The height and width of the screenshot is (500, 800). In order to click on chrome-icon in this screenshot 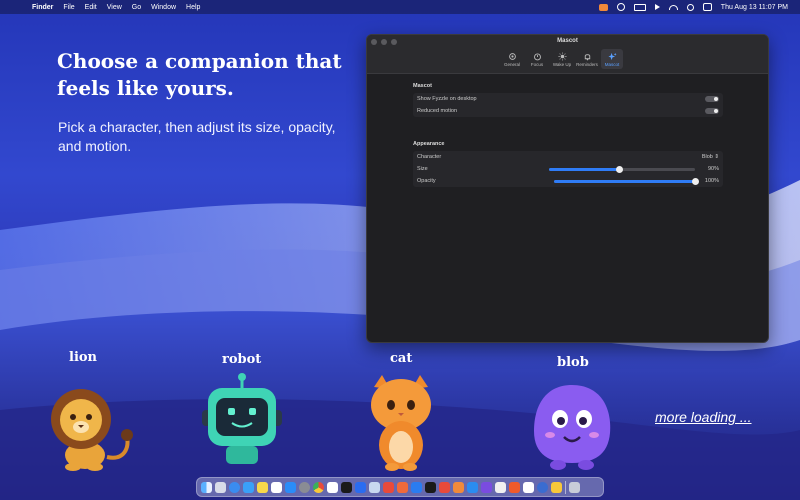, I will do `click(318, 487)`.